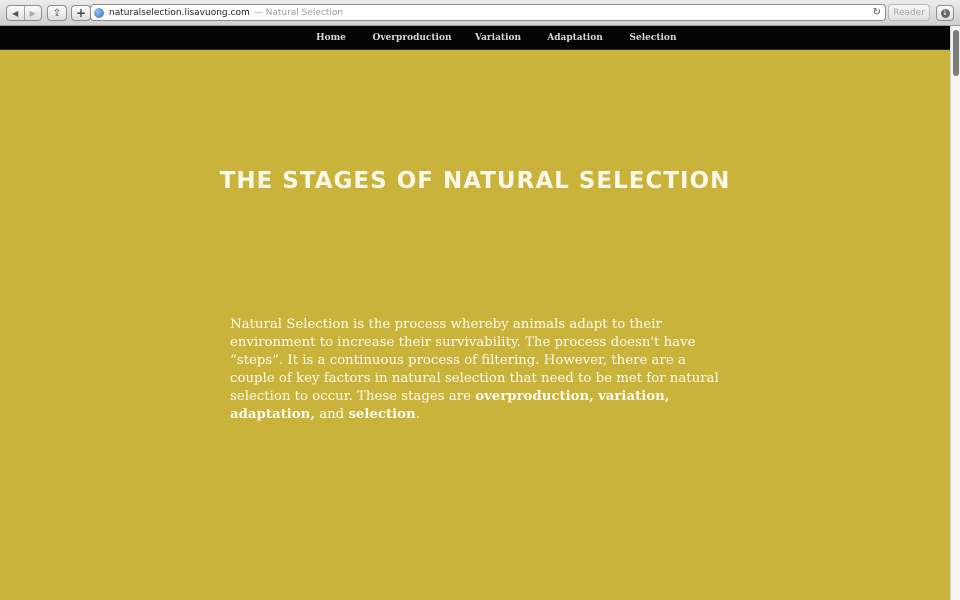 The image size is (960, 600). I want to click on nav-link-adaptation: Adaptation, so click(575, 38).